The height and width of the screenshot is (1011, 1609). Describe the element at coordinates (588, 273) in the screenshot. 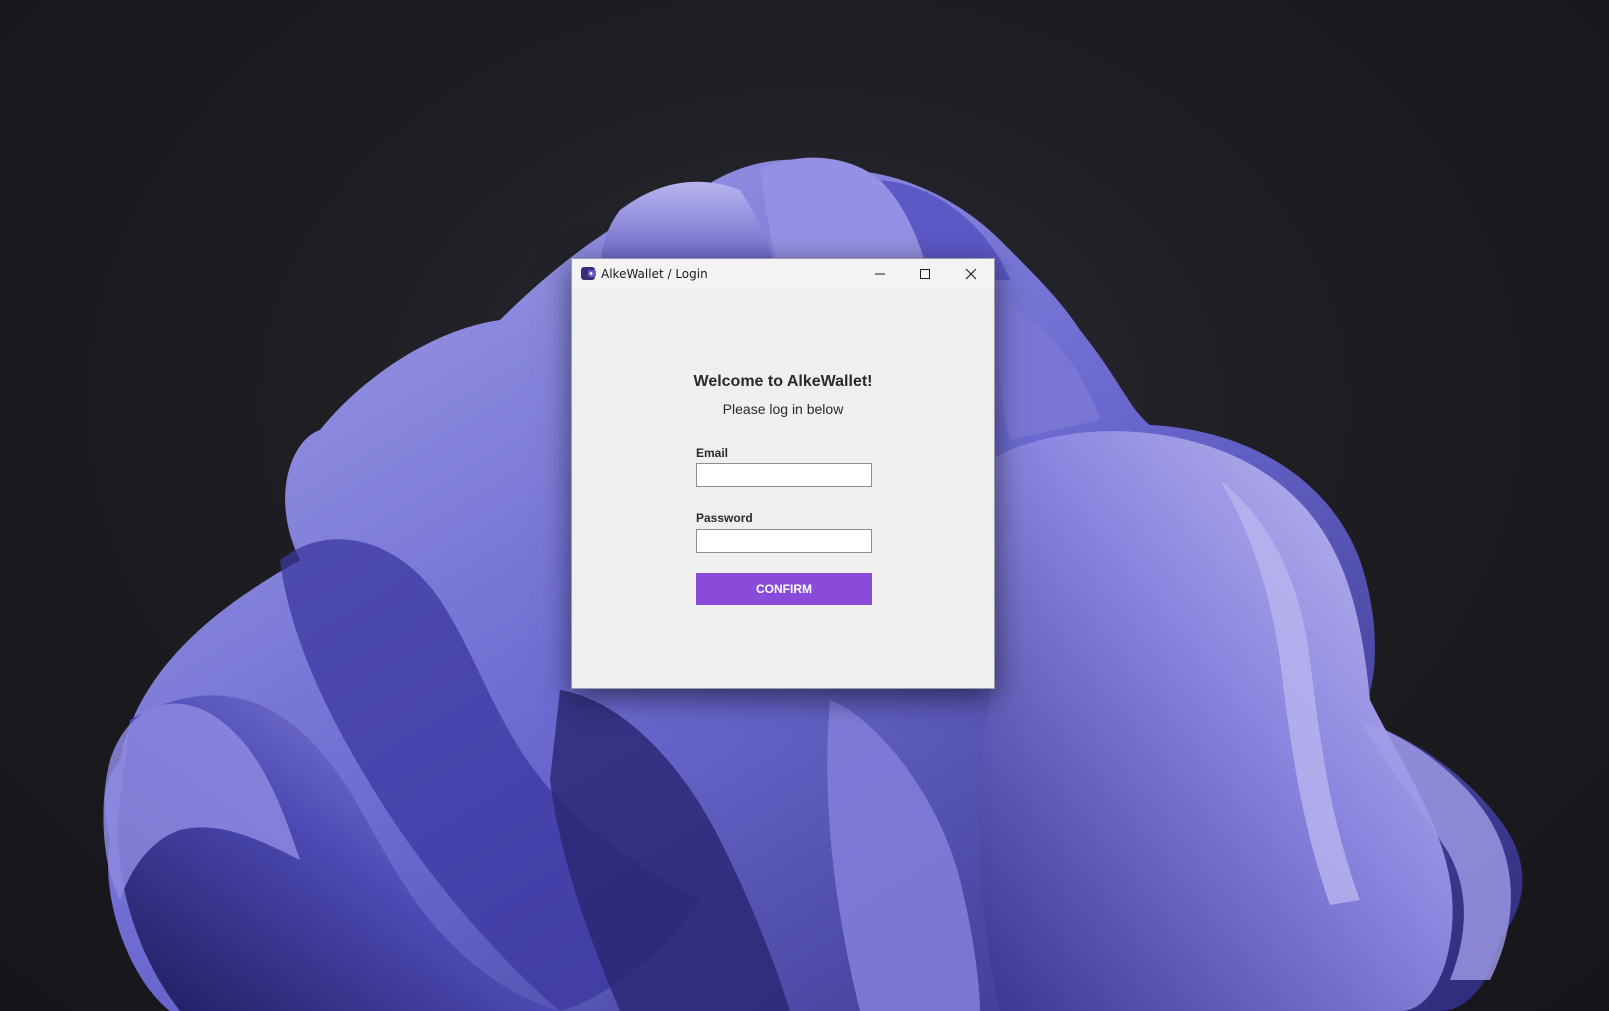

I see `wallet-icon` at that location.